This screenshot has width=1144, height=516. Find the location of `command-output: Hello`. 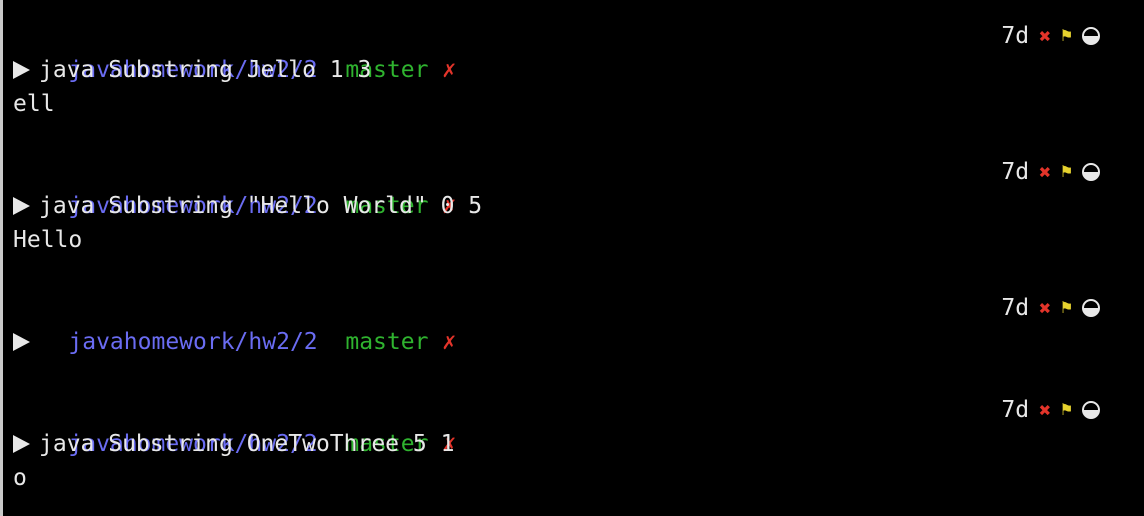

command-output: Hello is located at coordinates (48, 240).